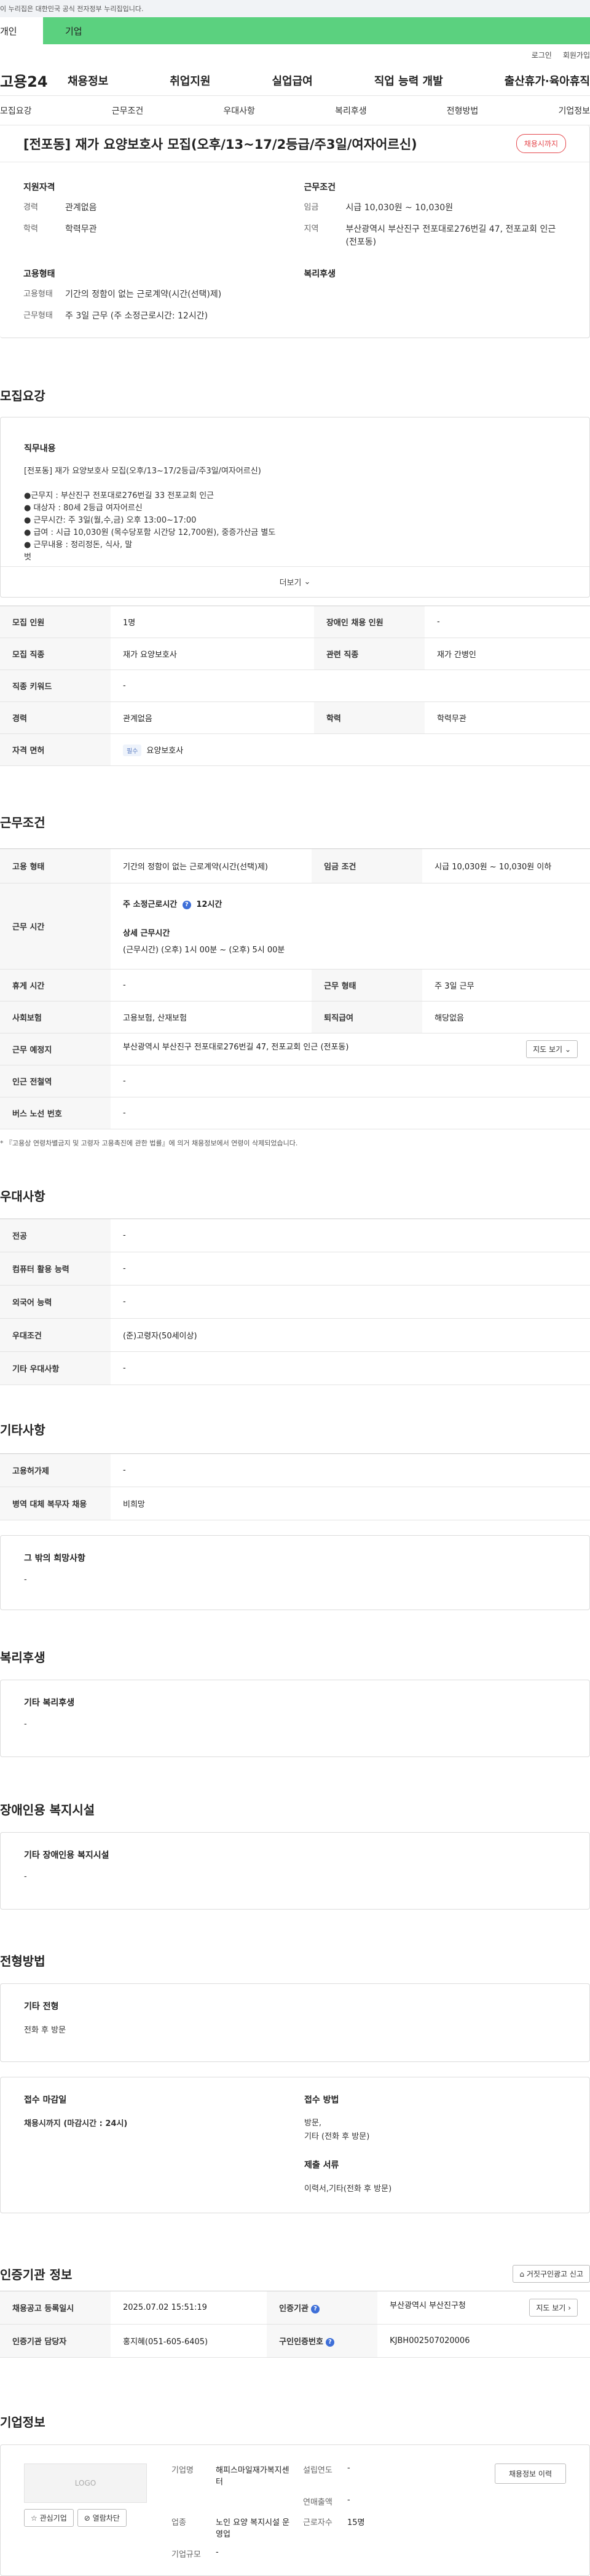 The image size is (590, 2576). What do you see at coordinates (212, 985) in the screenshot?
I see `rest-value: -` at bounding box center [212, 985].